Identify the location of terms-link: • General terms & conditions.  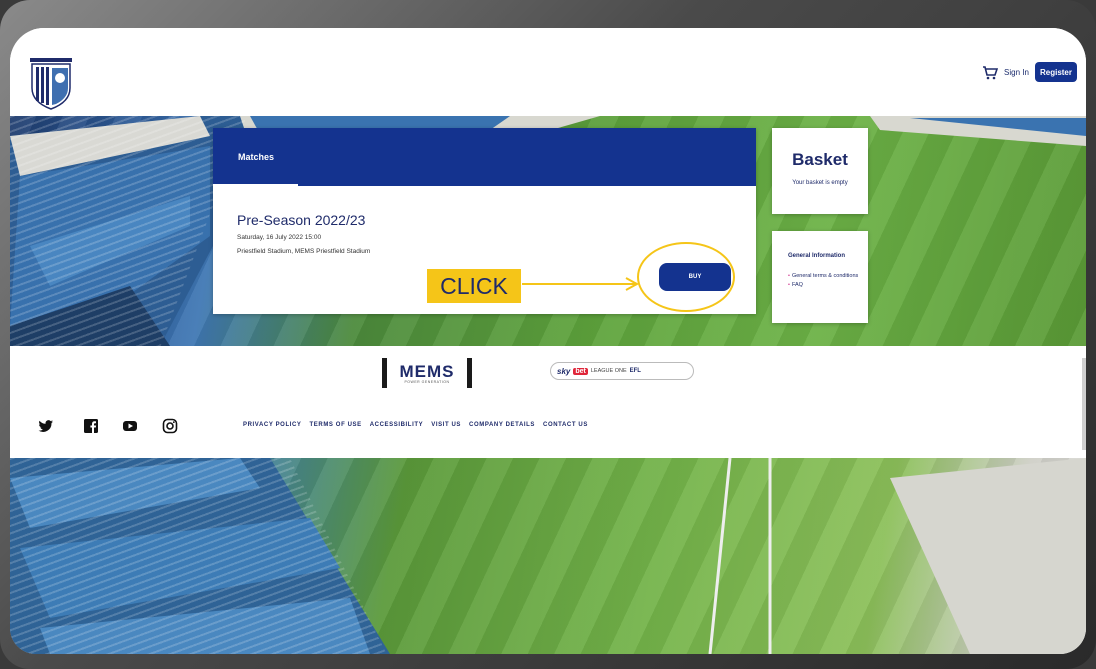
(823, 276).